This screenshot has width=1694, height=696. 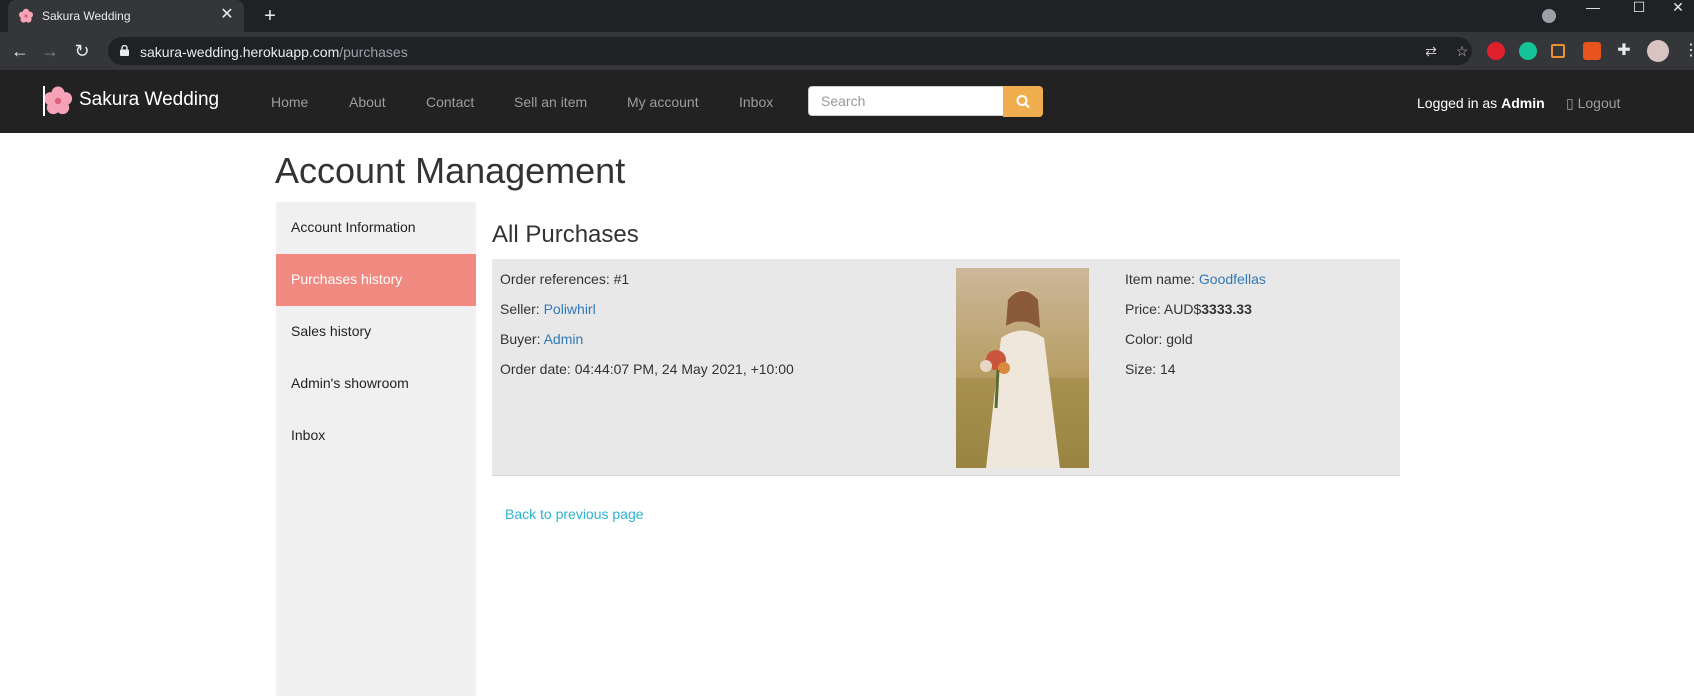 What do you see at coordinates (58, 101) in the screenshot?
I see `sakura-logo-icon` at bounding box center [58, 101].